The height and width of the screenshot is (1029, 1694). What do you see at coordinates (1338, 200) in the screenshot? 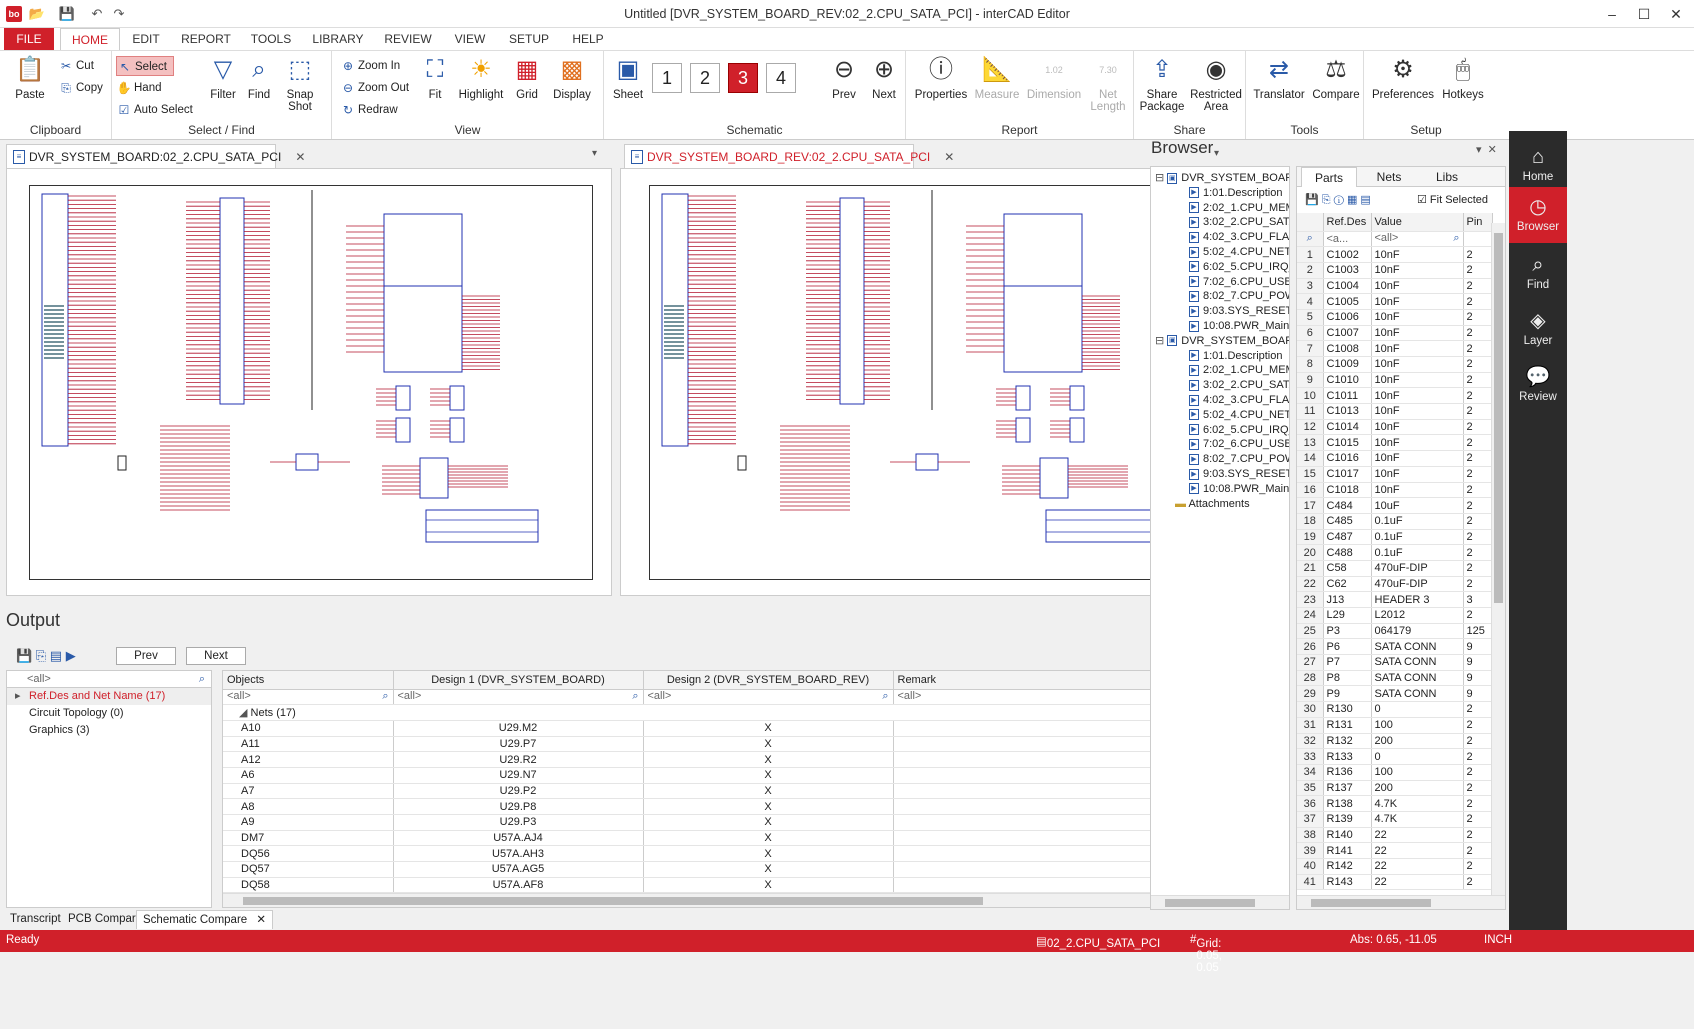
I see `parts-toolbar-icons: 💾 ⎘ ⓘ ▦ ▤` at bounding box center [1338, 200].